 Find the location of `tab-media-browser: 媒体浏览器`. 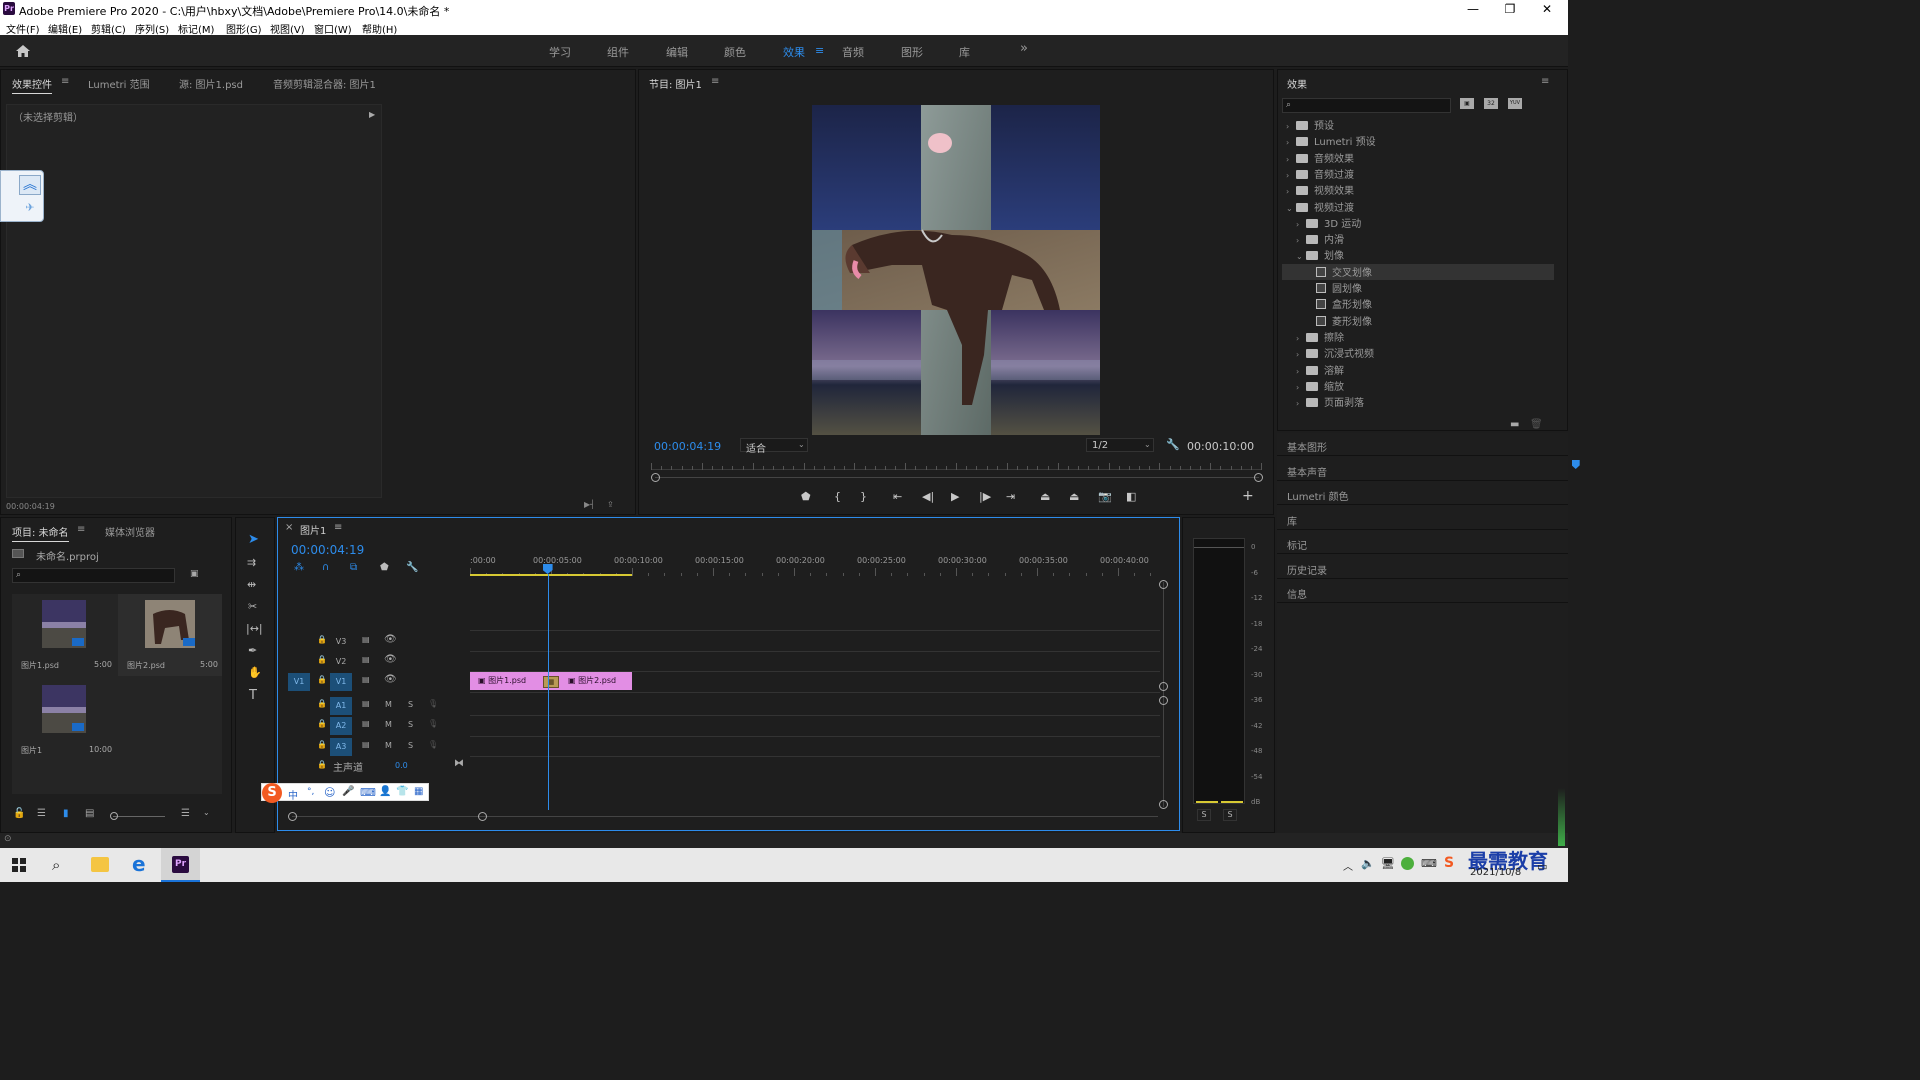

tab-media-browser: 媒体浏览器 is located at coordinates (130, 531).